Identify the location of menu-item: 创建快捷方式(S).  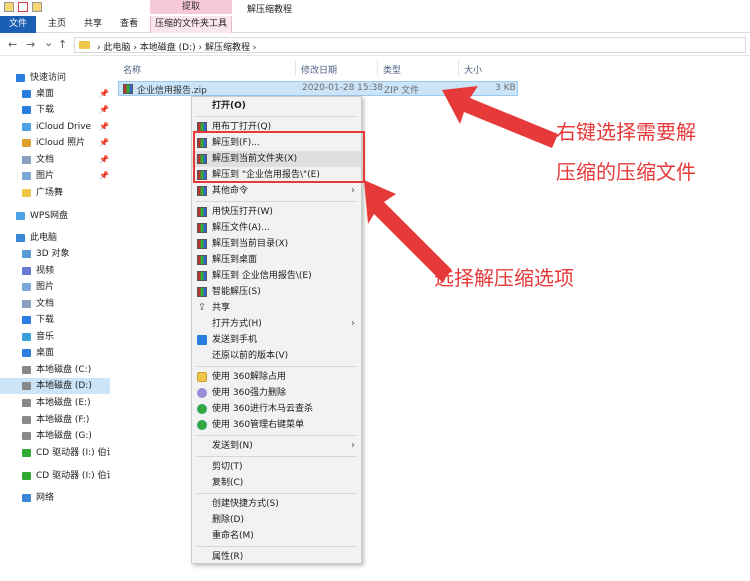
(276, 504).